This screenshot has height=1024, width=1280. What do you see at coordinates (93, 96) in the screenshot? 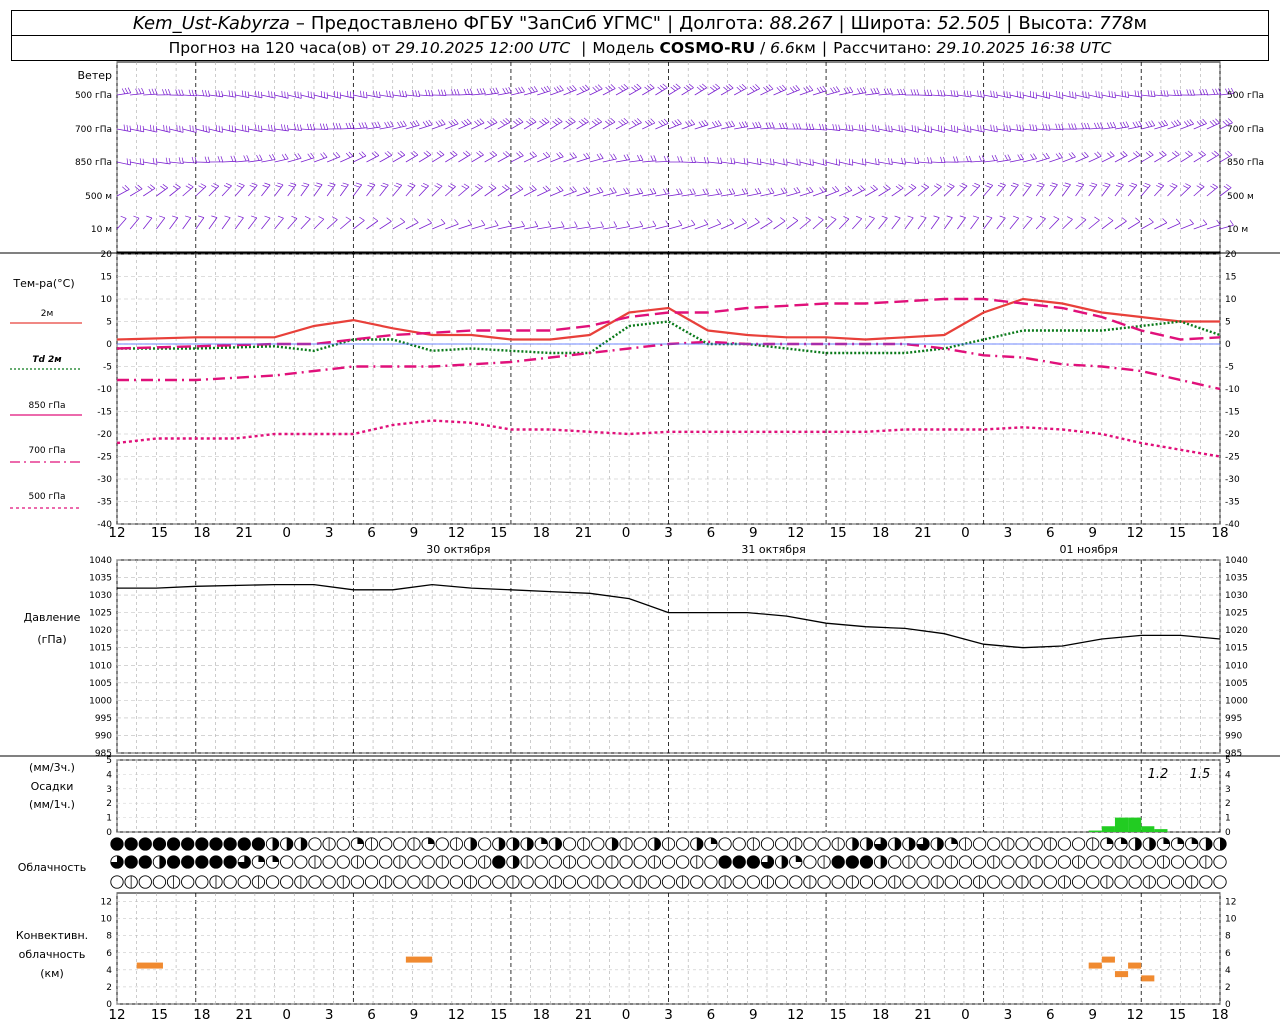
I see `wind-level-left: 500 гПа` at bounding box center [93, 96].